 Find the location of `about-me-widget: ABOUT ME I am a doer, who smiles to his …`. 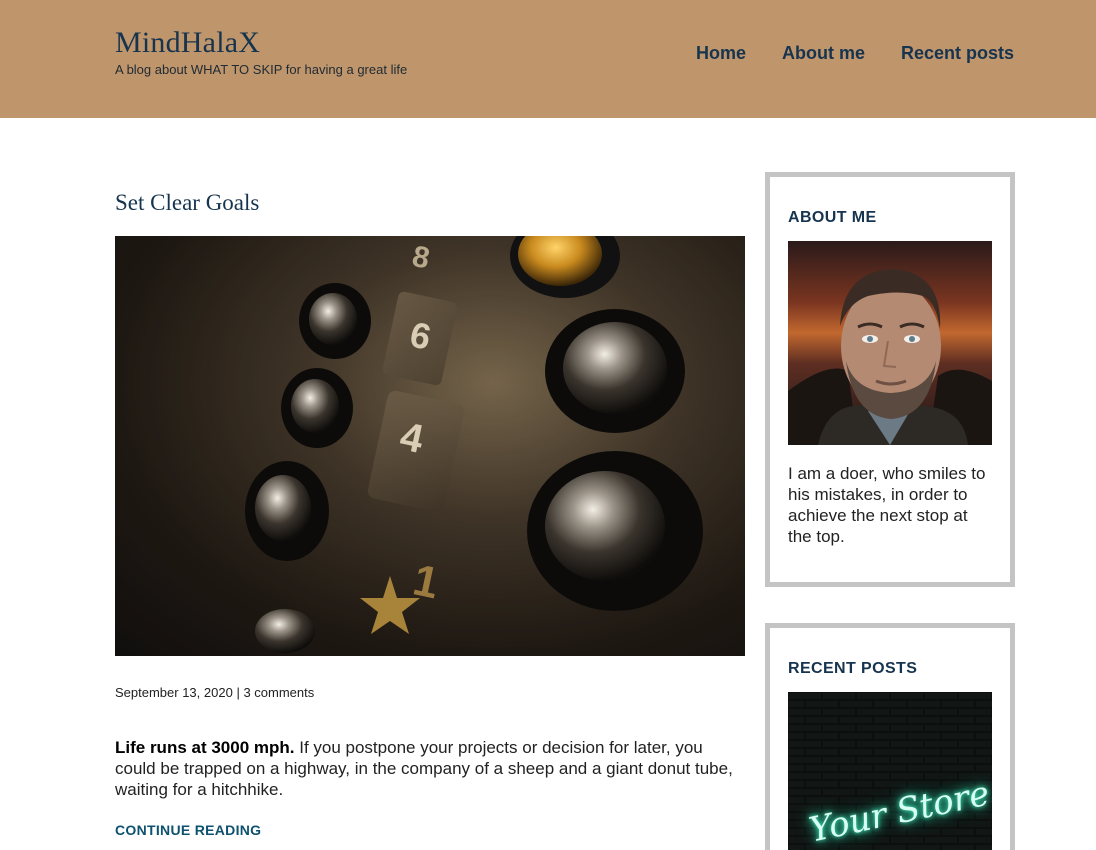

about-me-widget: ABOUT ME I am a doer, who smiles to his … is located at coordinates (890, 379).